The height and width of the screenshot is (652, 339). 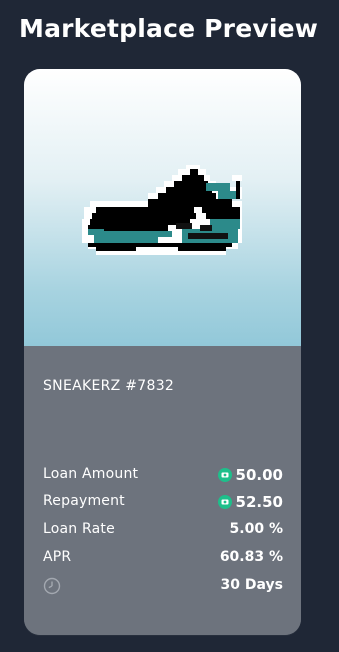 I want to click on clock-icon, so click(x=52, y=586).